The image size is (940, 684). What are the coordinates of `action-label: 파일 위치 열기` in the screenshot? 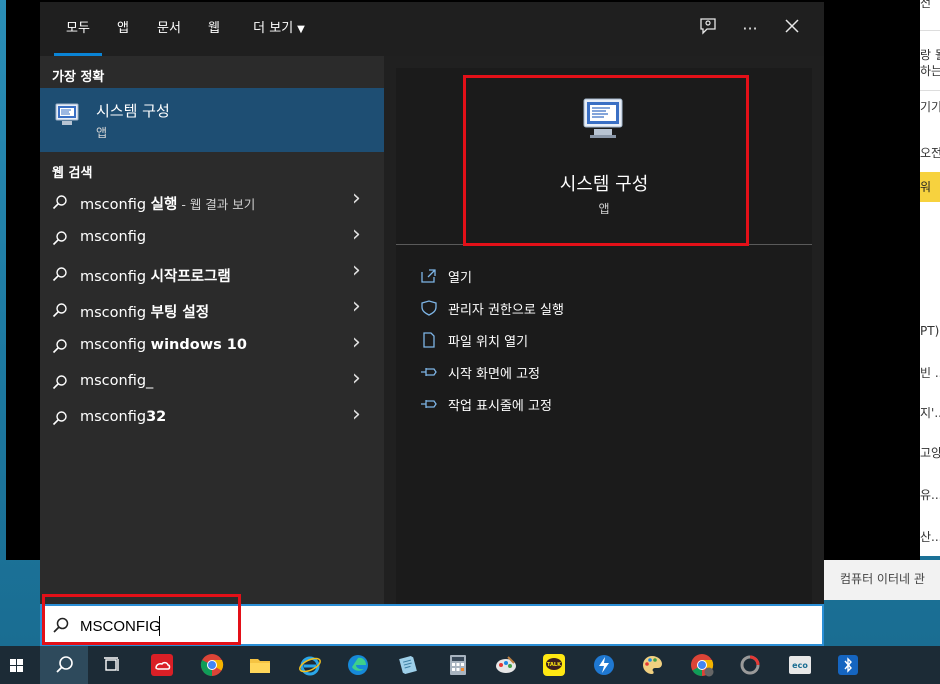 It's located at (488, 342).